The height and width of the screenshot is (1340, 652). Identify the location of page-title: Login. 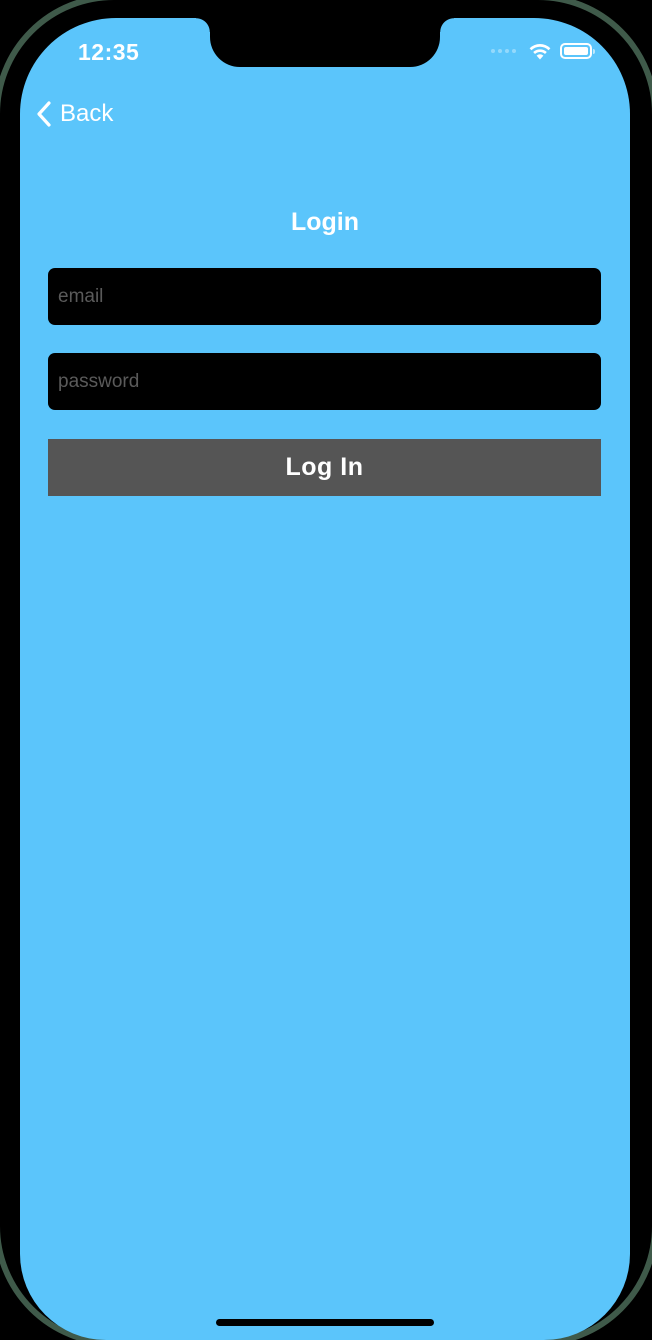
(325, 222).